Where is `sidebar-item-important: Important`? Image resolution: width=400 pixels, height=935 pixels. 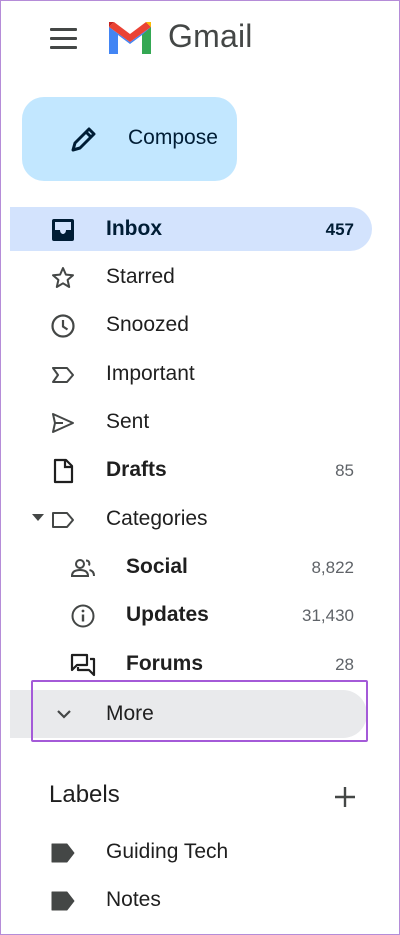
sidebar-item-important: Important is located at coordinates (191, 374).